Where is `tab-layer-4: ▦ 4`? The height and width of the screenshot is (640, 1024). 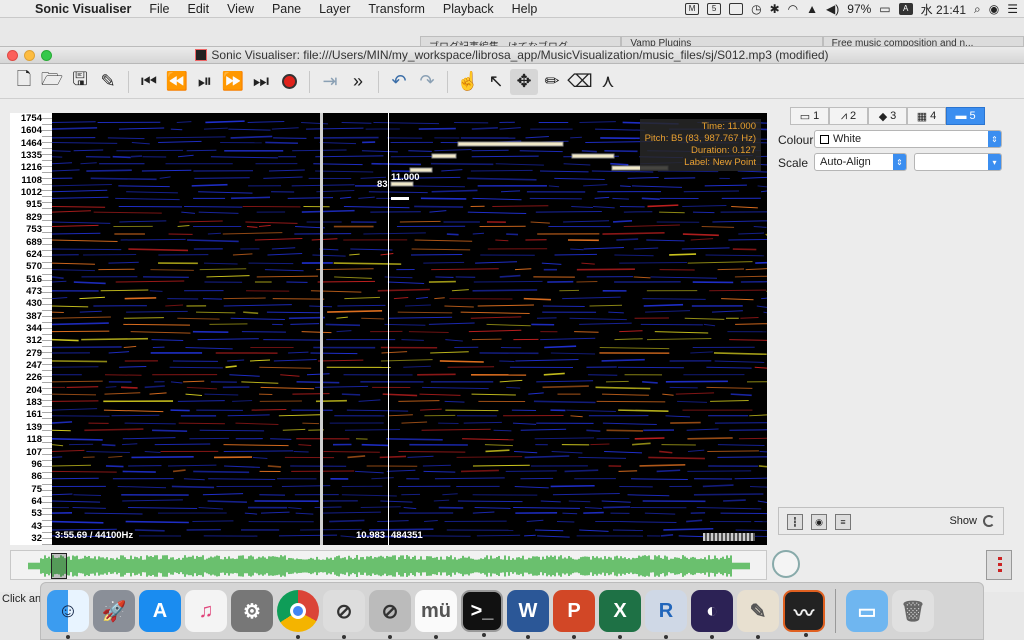
tab-layer-4: ▦ 4 is located at coordinates (926, 116).